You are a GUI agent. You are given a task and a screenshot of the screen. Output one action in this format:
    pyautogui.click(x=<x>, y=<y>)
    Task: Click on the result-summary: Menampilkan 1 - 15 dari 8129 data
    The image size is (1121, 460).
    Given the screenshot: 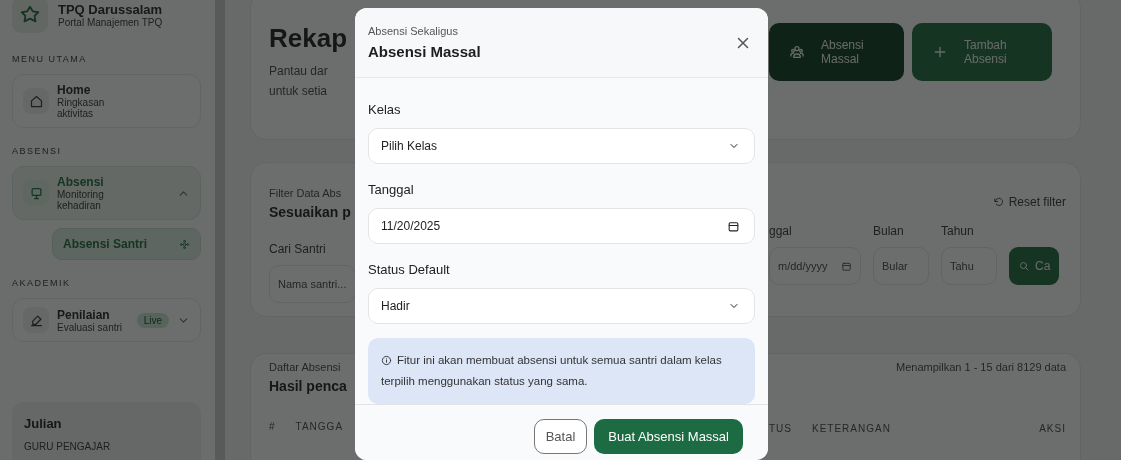 What is the action you would take?
    pyautogui.click(x=981, y=367)
    